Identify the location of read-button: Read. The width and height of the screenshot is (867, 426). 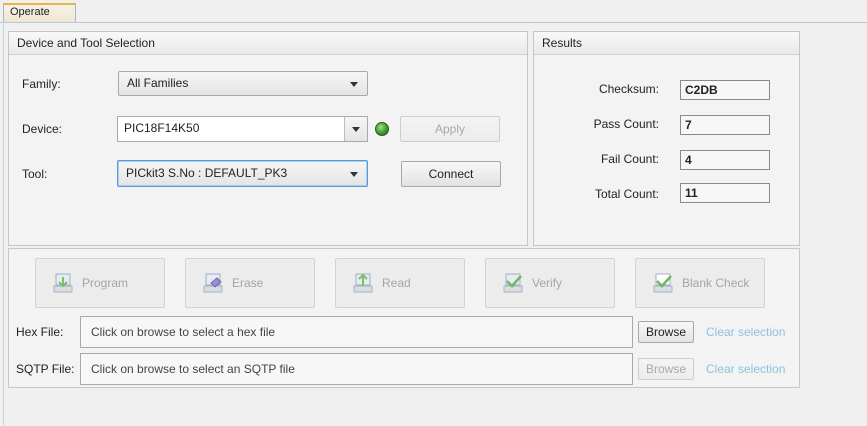
(400, 283).